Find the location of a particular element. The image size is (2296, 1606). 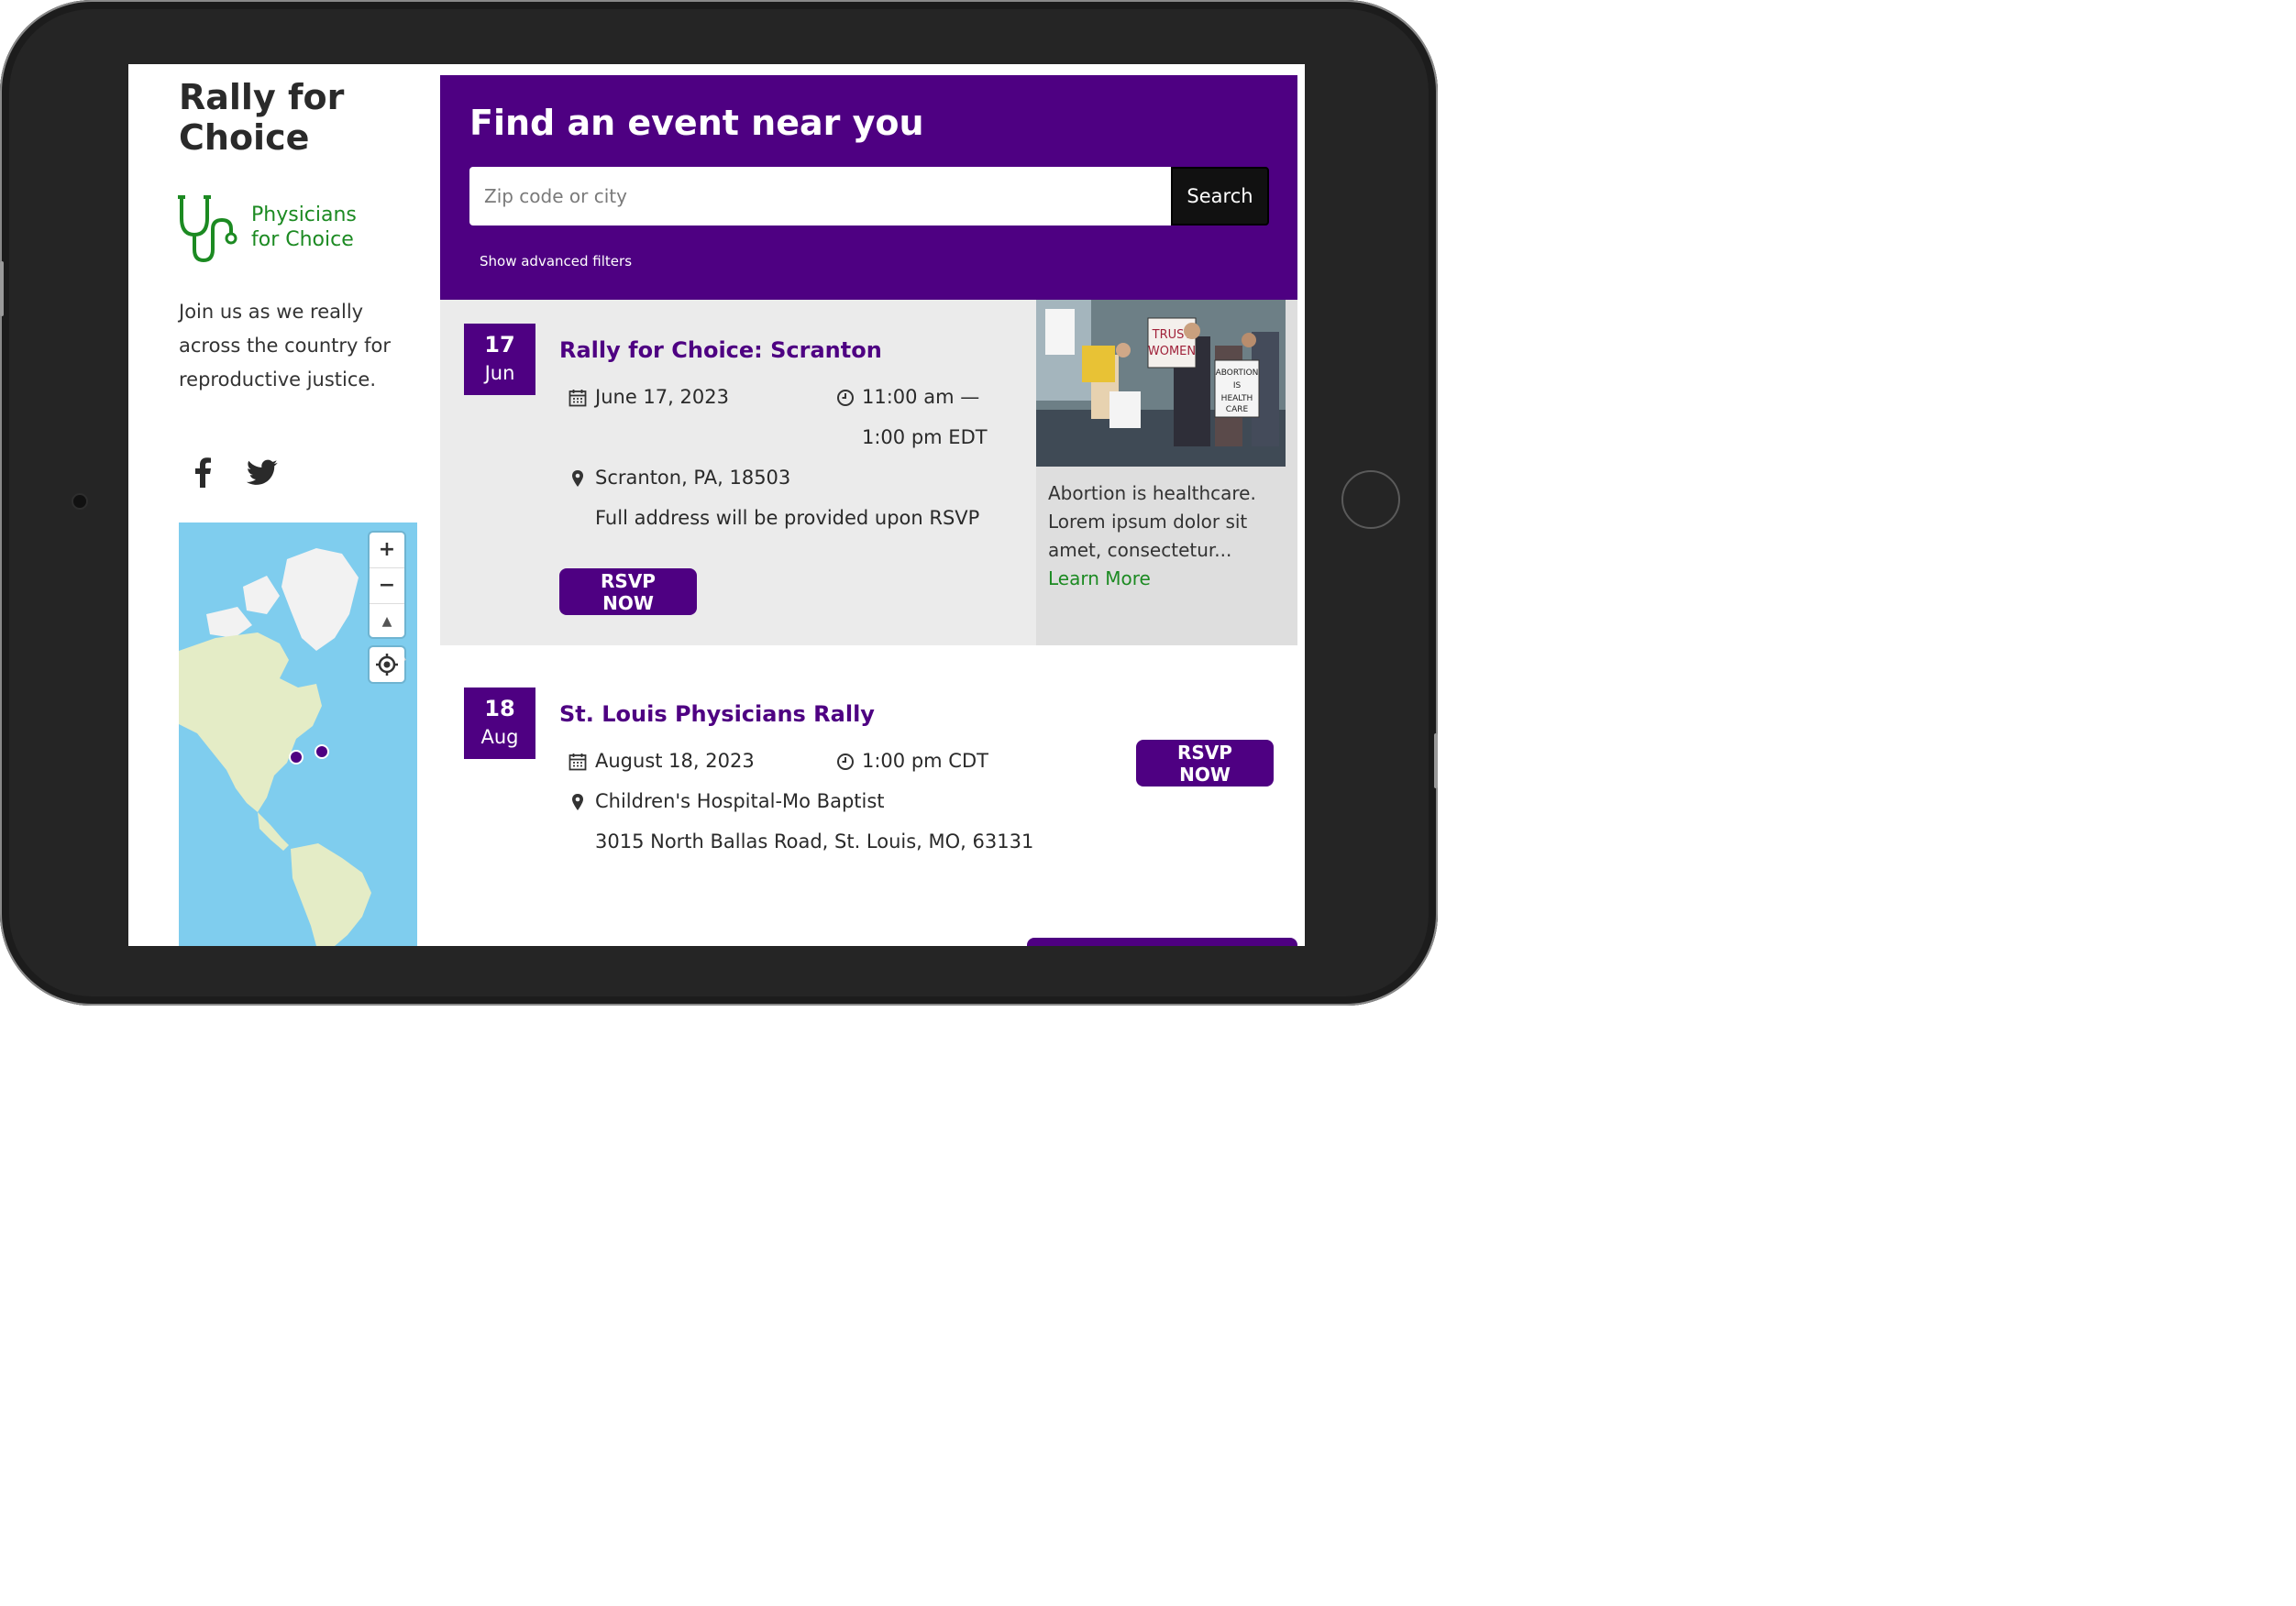

stethoscope-icon is located at coordinates (207, 229).